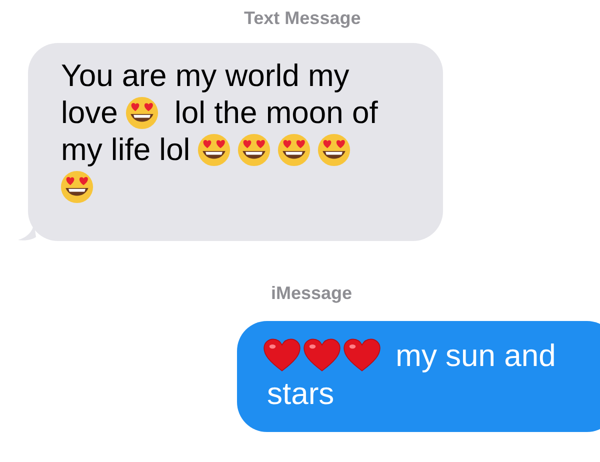 This screenshot has height=462, width=600. What do you see at coordinates (125, 149) in the screenshot?
I see `message-text: my life lol` at bounding box center [125, 149].